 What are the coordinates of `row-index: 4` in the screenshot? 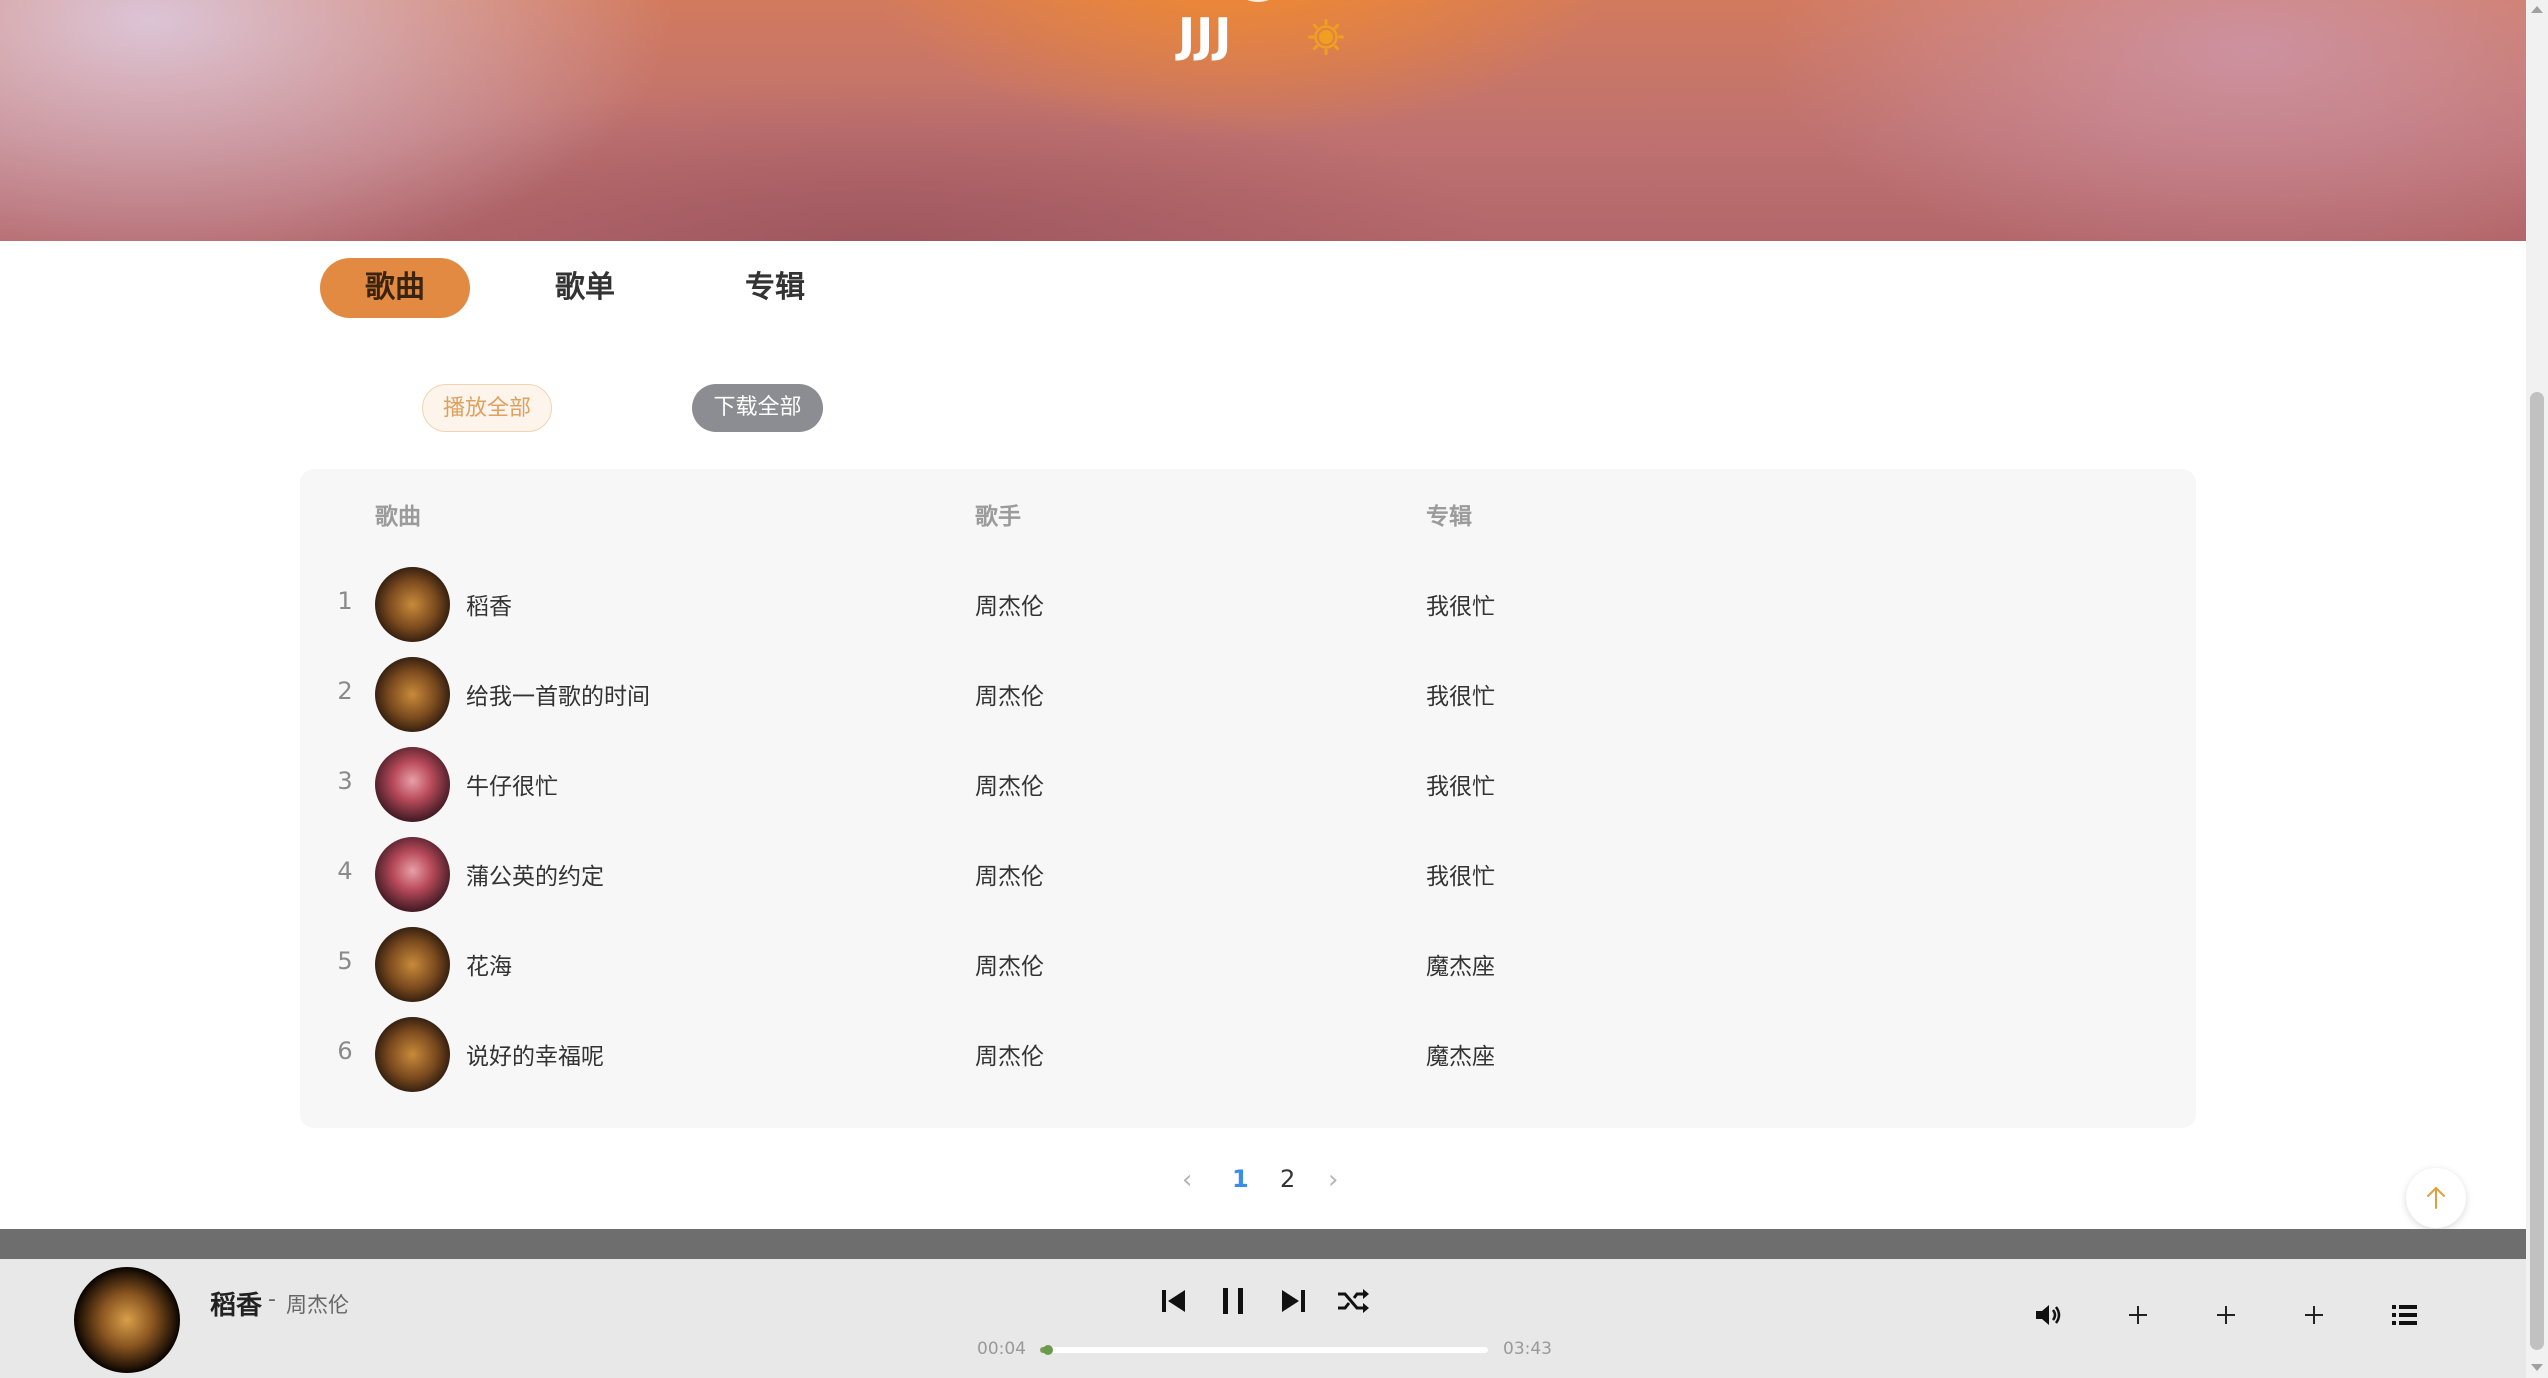 It's located at (345, 871).